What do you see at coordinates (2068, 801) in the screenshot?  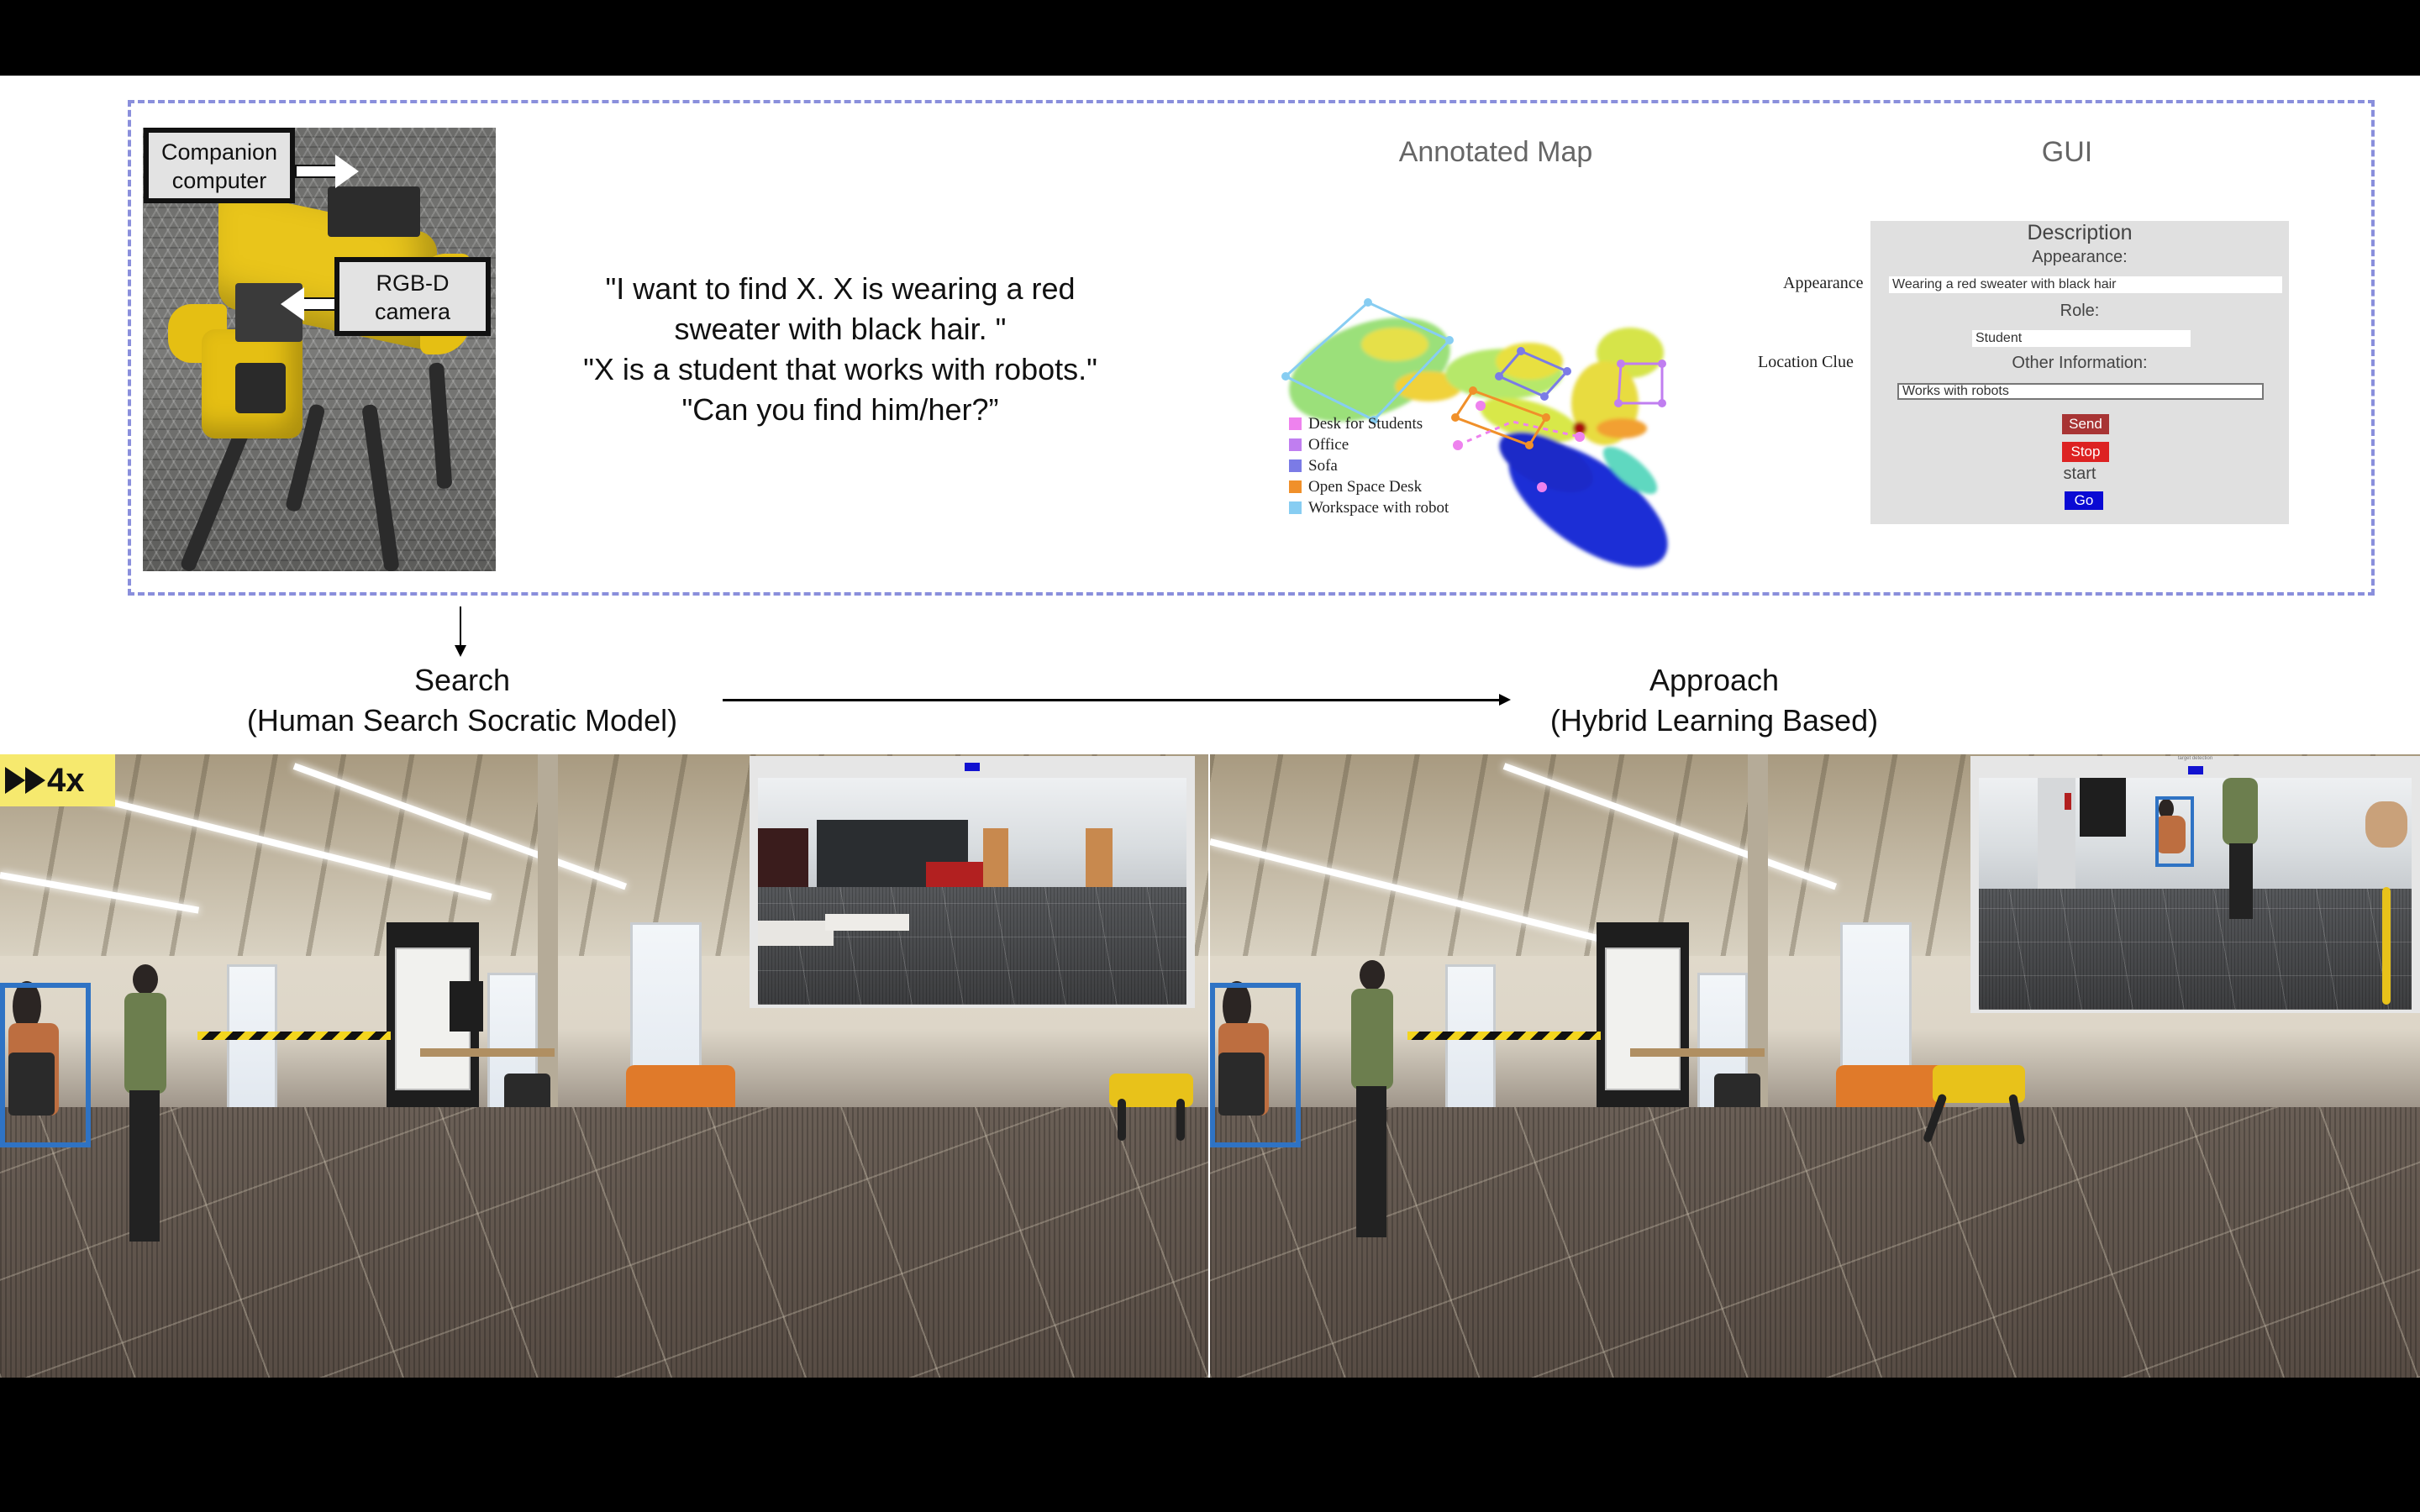 I see `fire-extinguisher` at bounding box center [2068, 801].